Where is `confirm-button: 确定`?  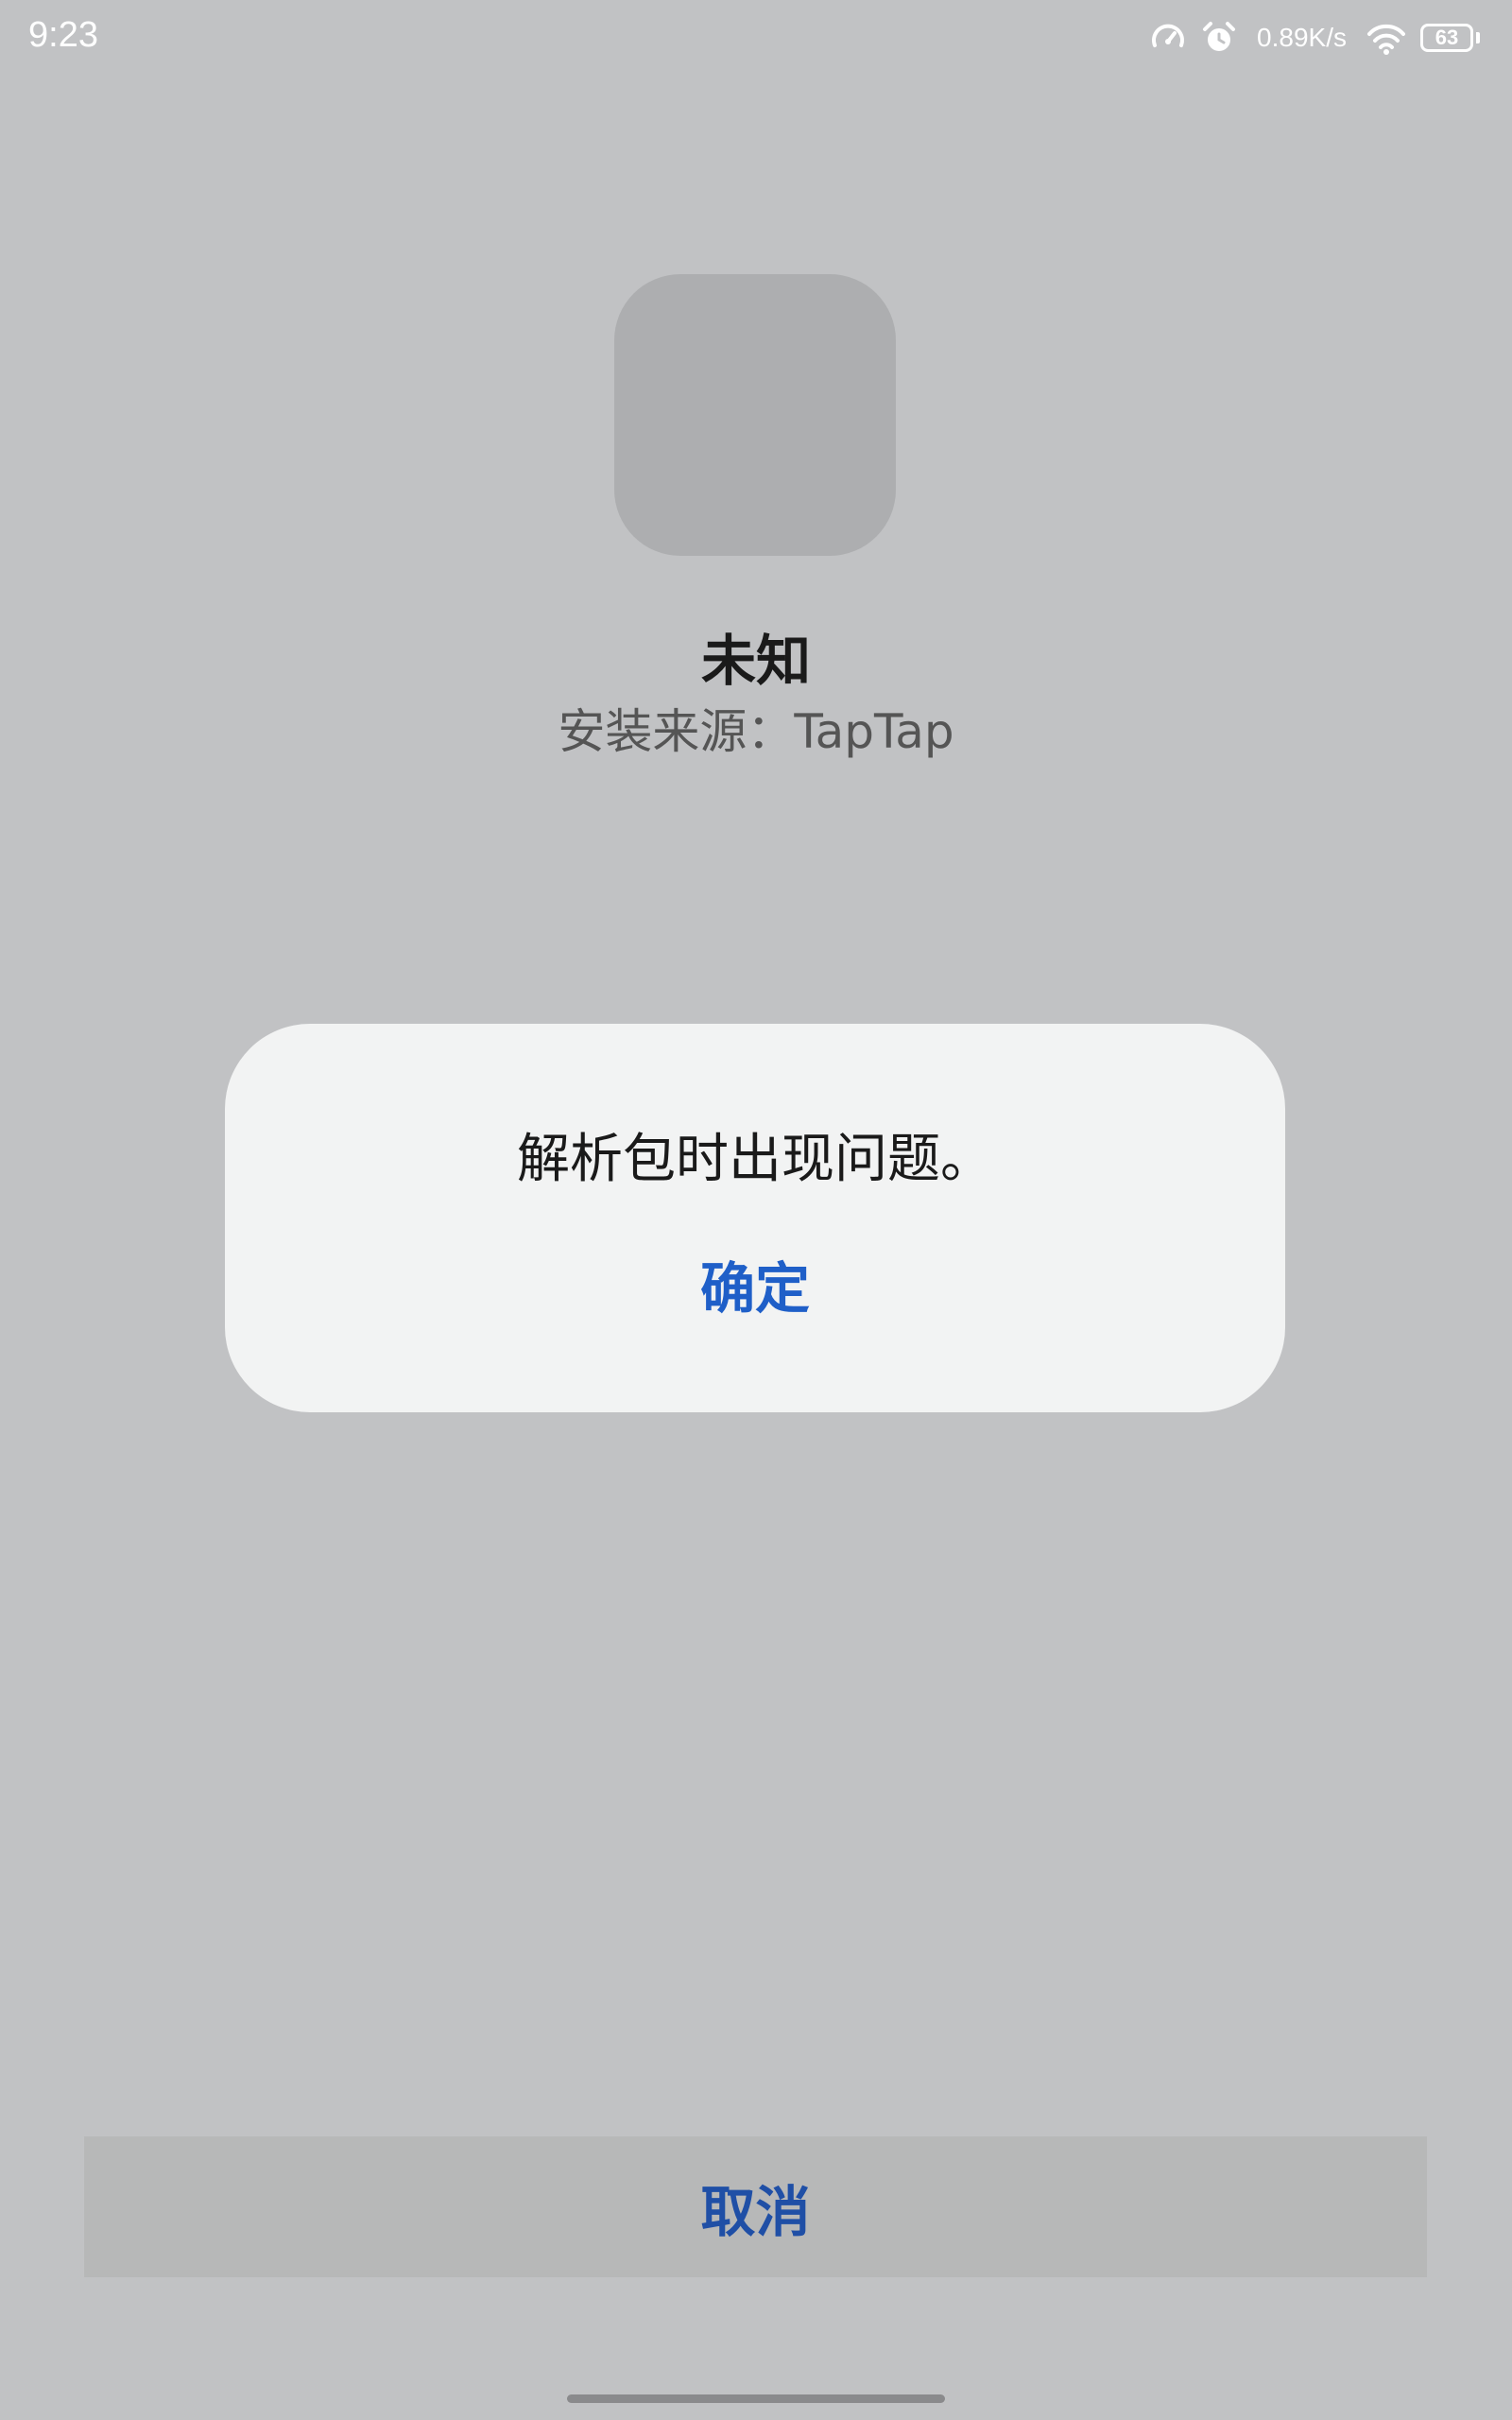
confirm-button: 确定 is located at coordinates (755, 1288).